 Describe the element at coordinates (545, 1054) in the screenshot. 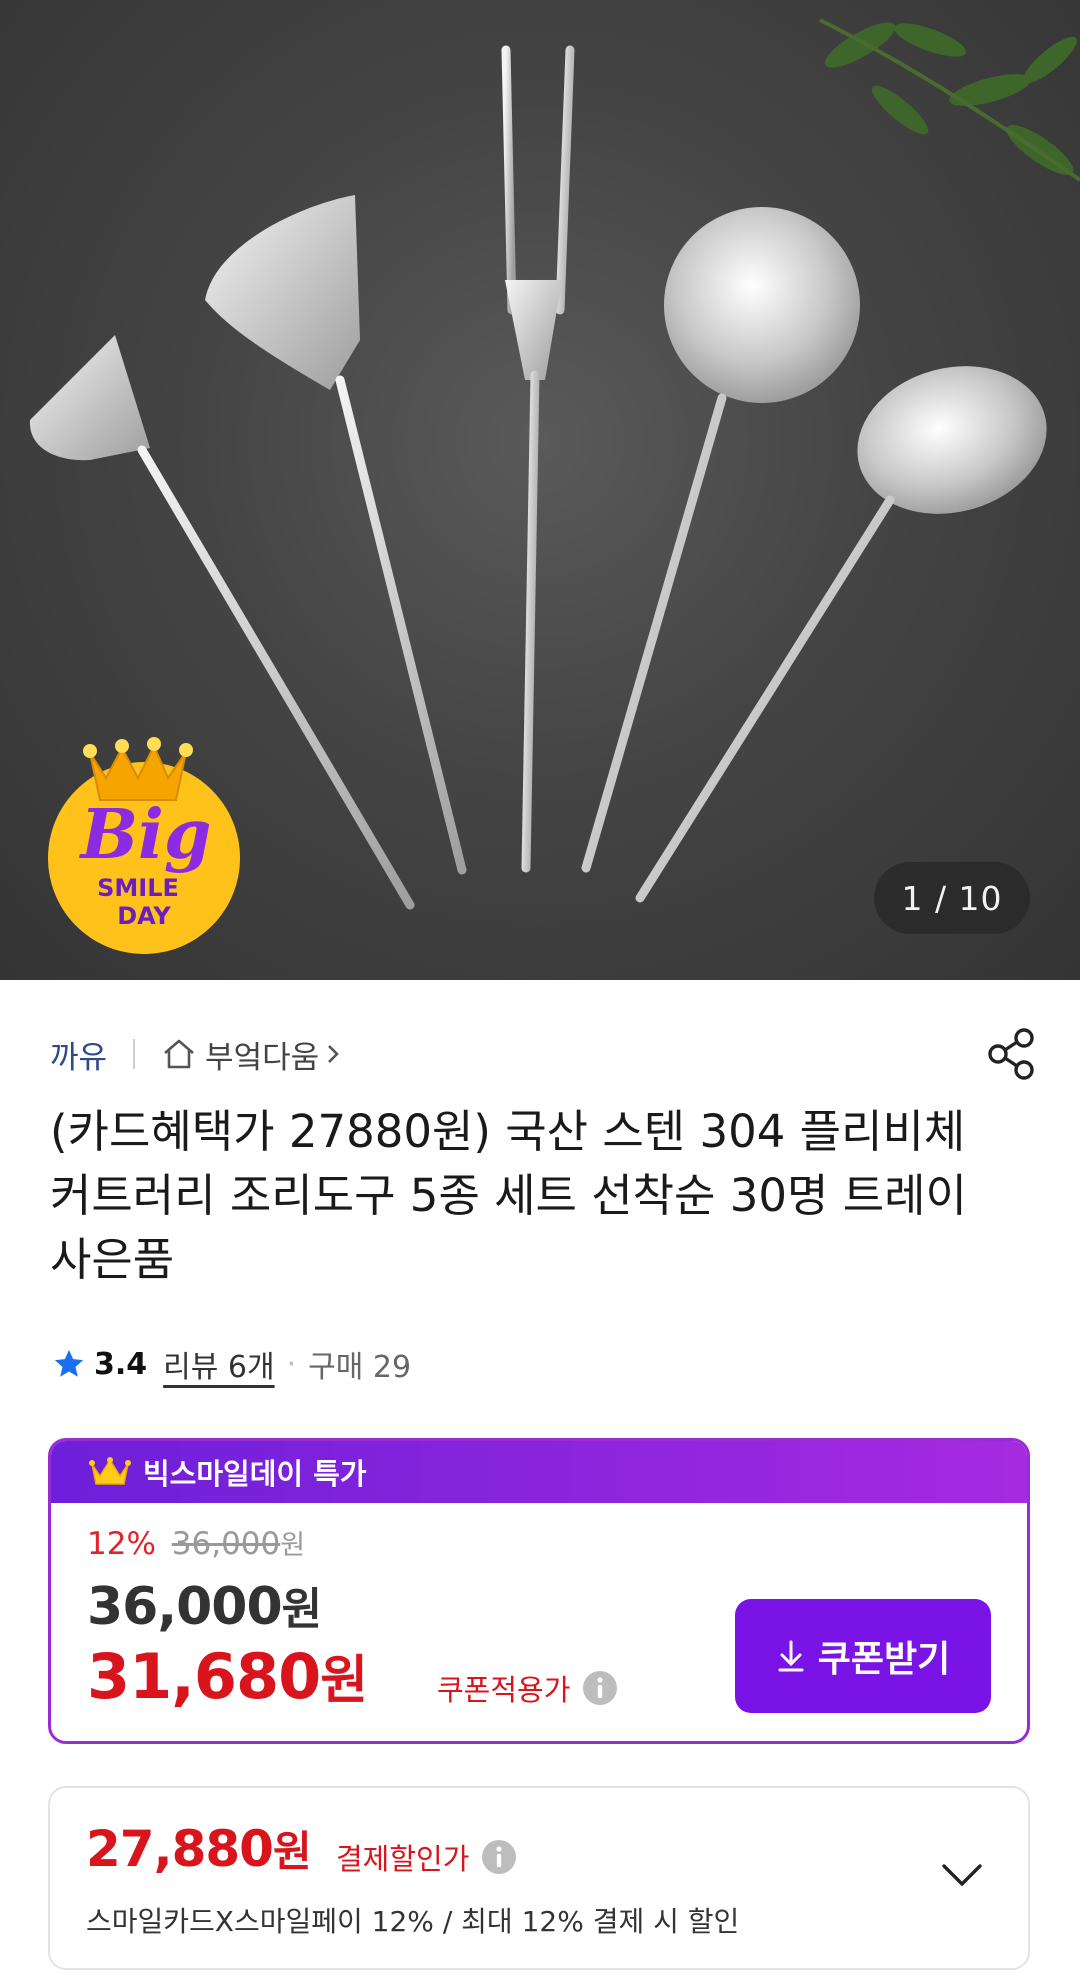

I see `seller-row: 까유 부엌다움` at that location.